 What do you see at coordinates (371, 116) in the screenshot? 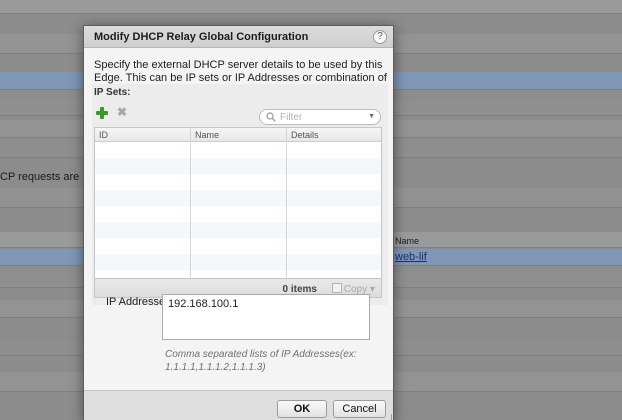
I see `filter-dropdown-icon: ▼` at bounding box center [371, 116].